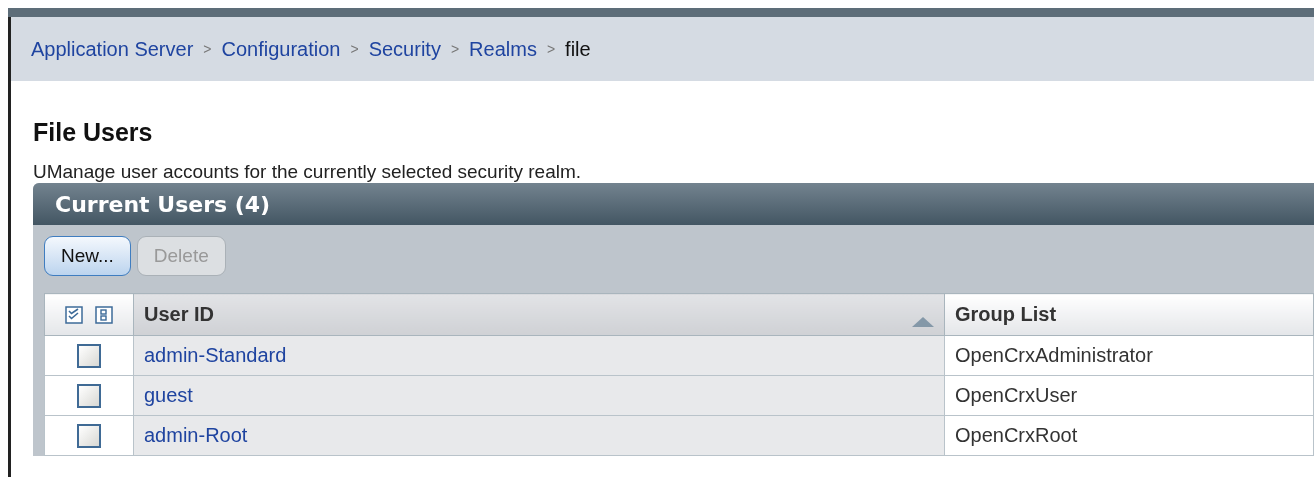 The height and width of the screenshot is (477, 1314). Describe the element at coordinates (196, 435) in the screenshot. I see `user-id-link: admin-Root` at that location.